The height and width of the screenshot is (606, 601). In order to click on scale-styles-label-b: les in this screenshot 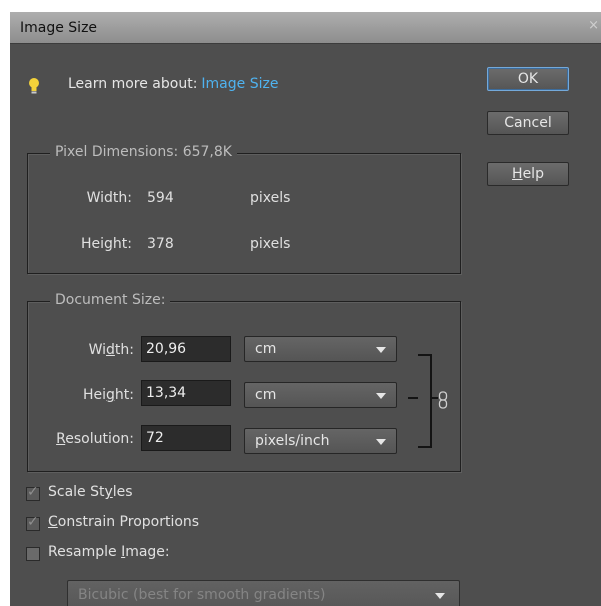, I will do `click(122, 492)`.